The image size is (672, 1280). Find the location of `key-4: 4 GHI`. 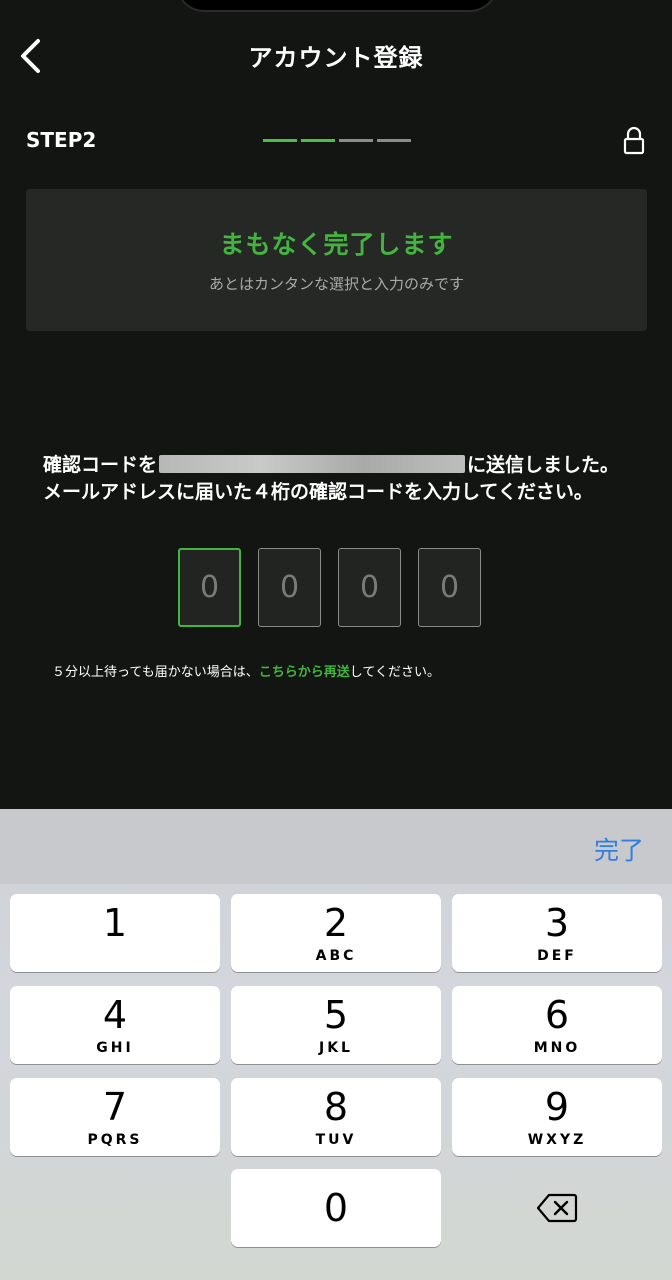

key-4: 4 GHI is located at coordinates (115, 1025).